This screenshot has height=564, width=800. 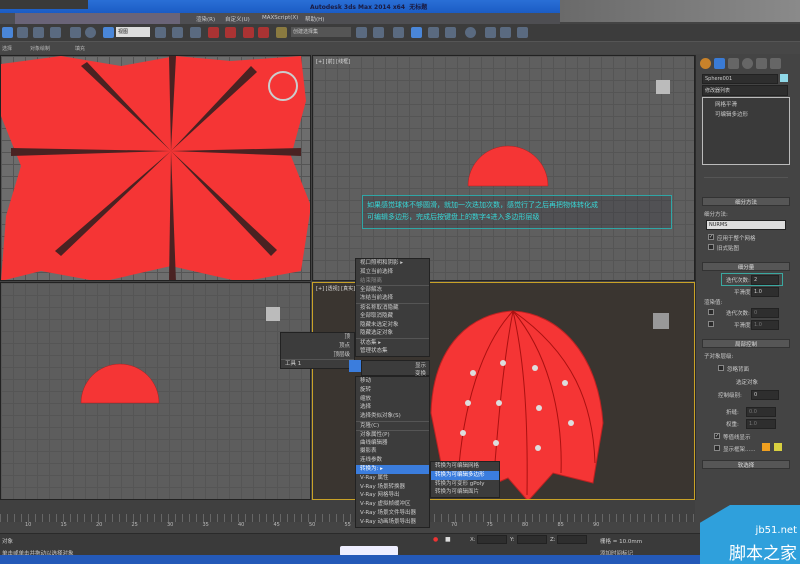 I want to click on percent-snap-icon, so click(x=248, y=32).